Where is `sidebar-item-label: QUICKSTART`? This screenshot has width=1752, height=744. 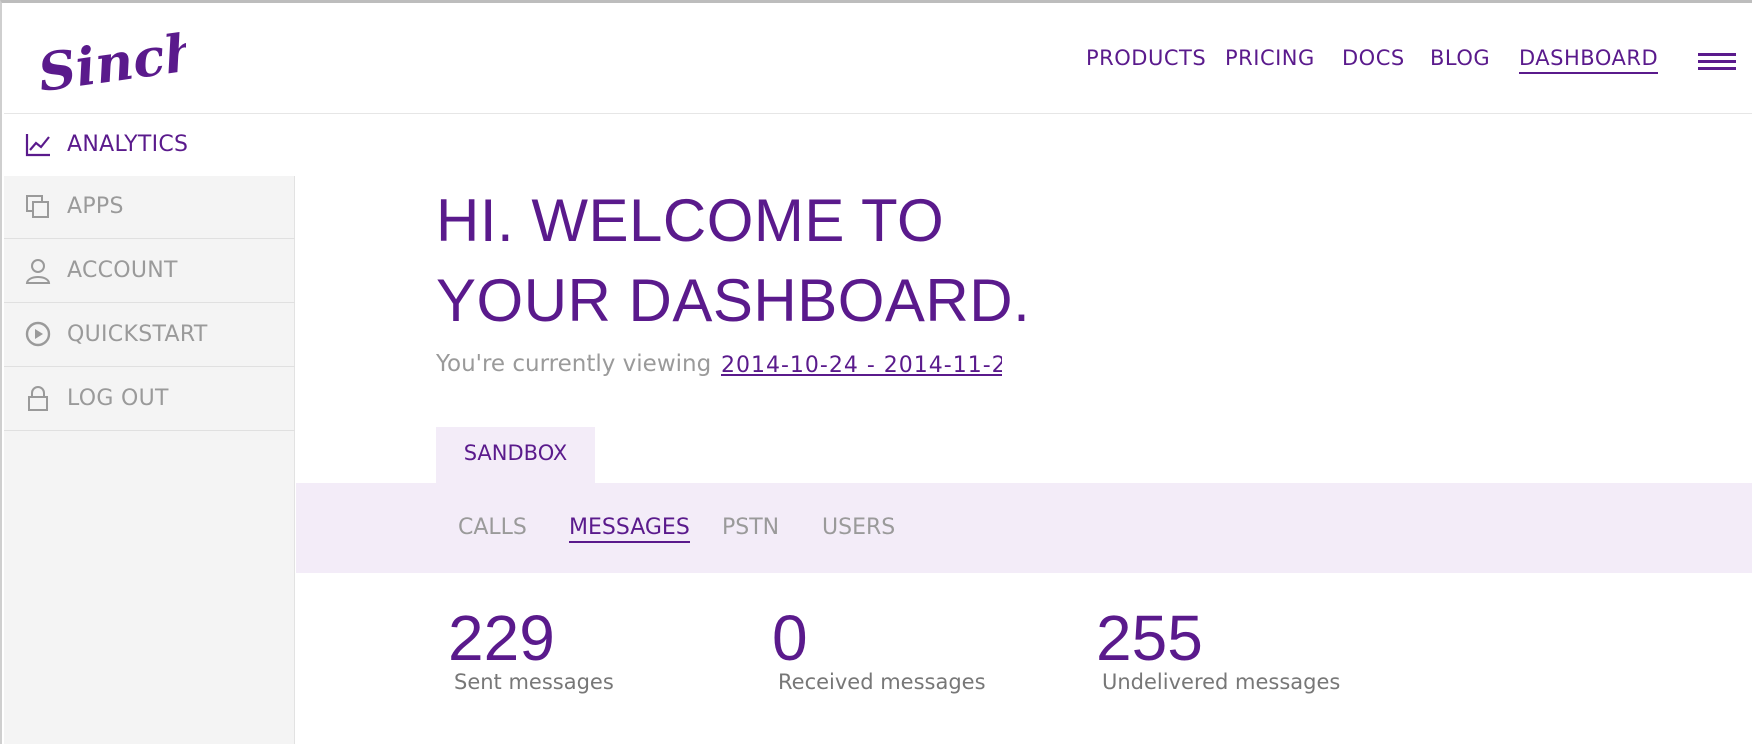
sidebar-item-label: QUICKSTART is located at coordinates (137, 334).